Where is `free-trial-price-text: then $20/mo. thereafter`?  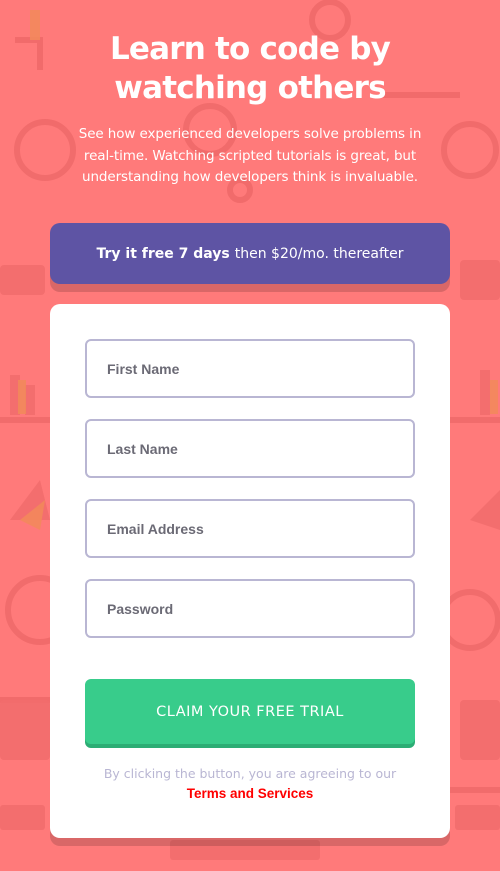 free-trial-price-text: then $20/mo. thereafter is located at coordinates (319, 253).